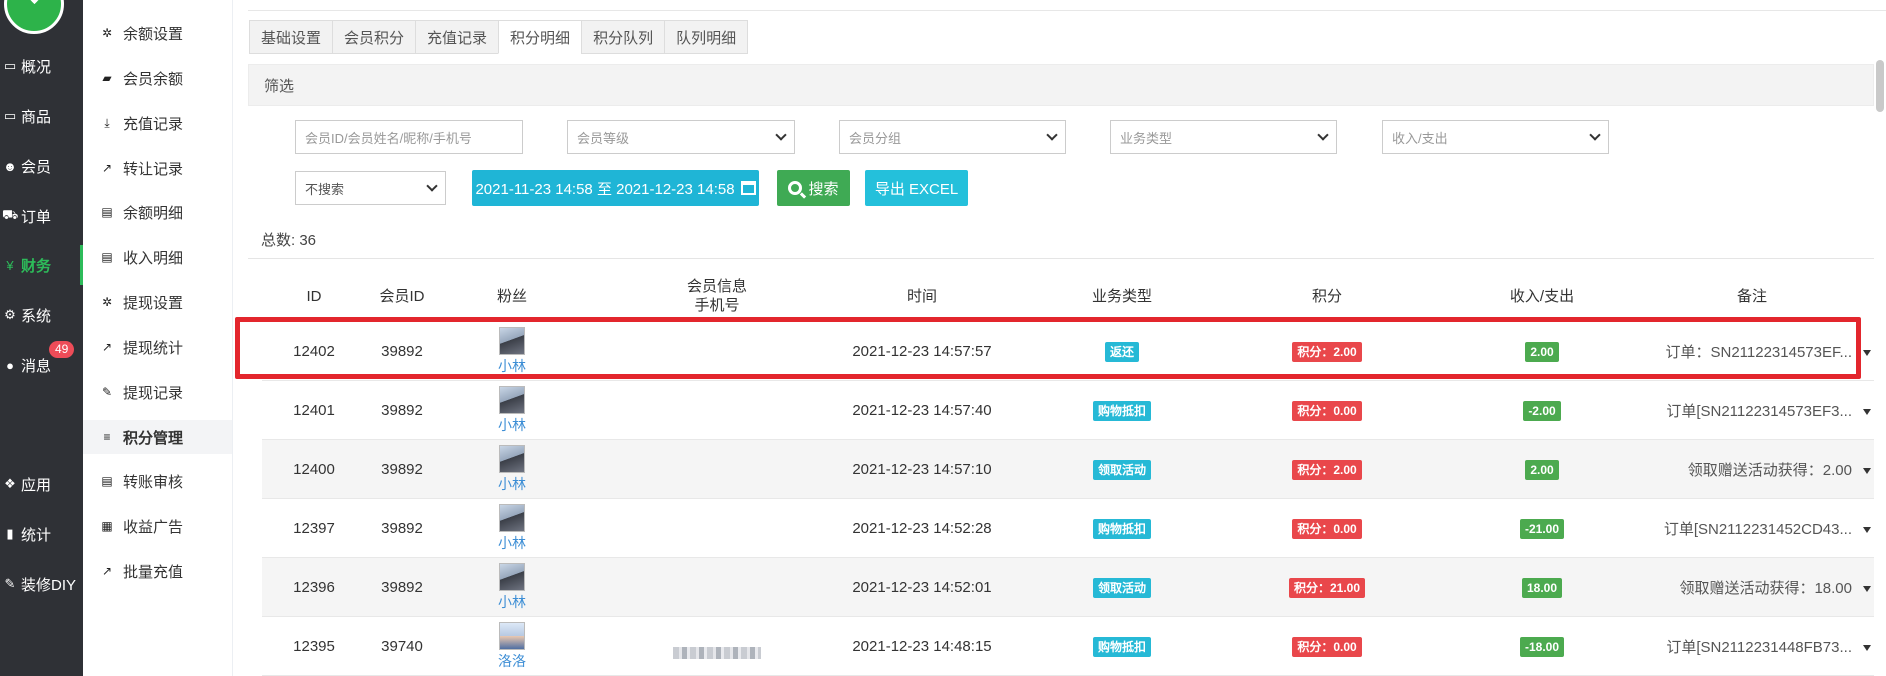 The image size is (1886, 676). Describe the element at coordinates (41, 584) in the screenshot. I see `nav-item-diy: ✎ 装修DIY` at that location.